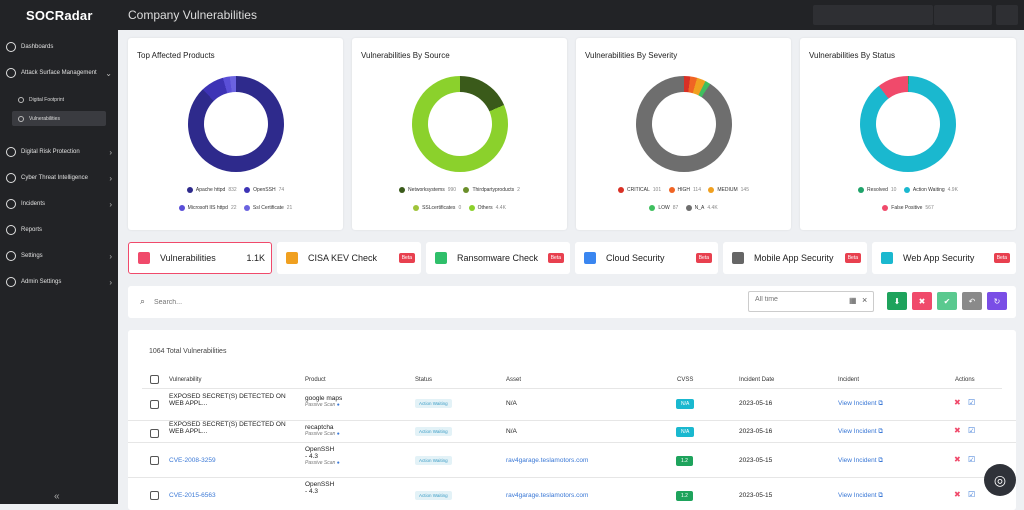 This screenshot has height=510, width=1024. Describe the element at coordinates (703, 258) in the screenshot. I see `beta-badge: Beta` at that location.